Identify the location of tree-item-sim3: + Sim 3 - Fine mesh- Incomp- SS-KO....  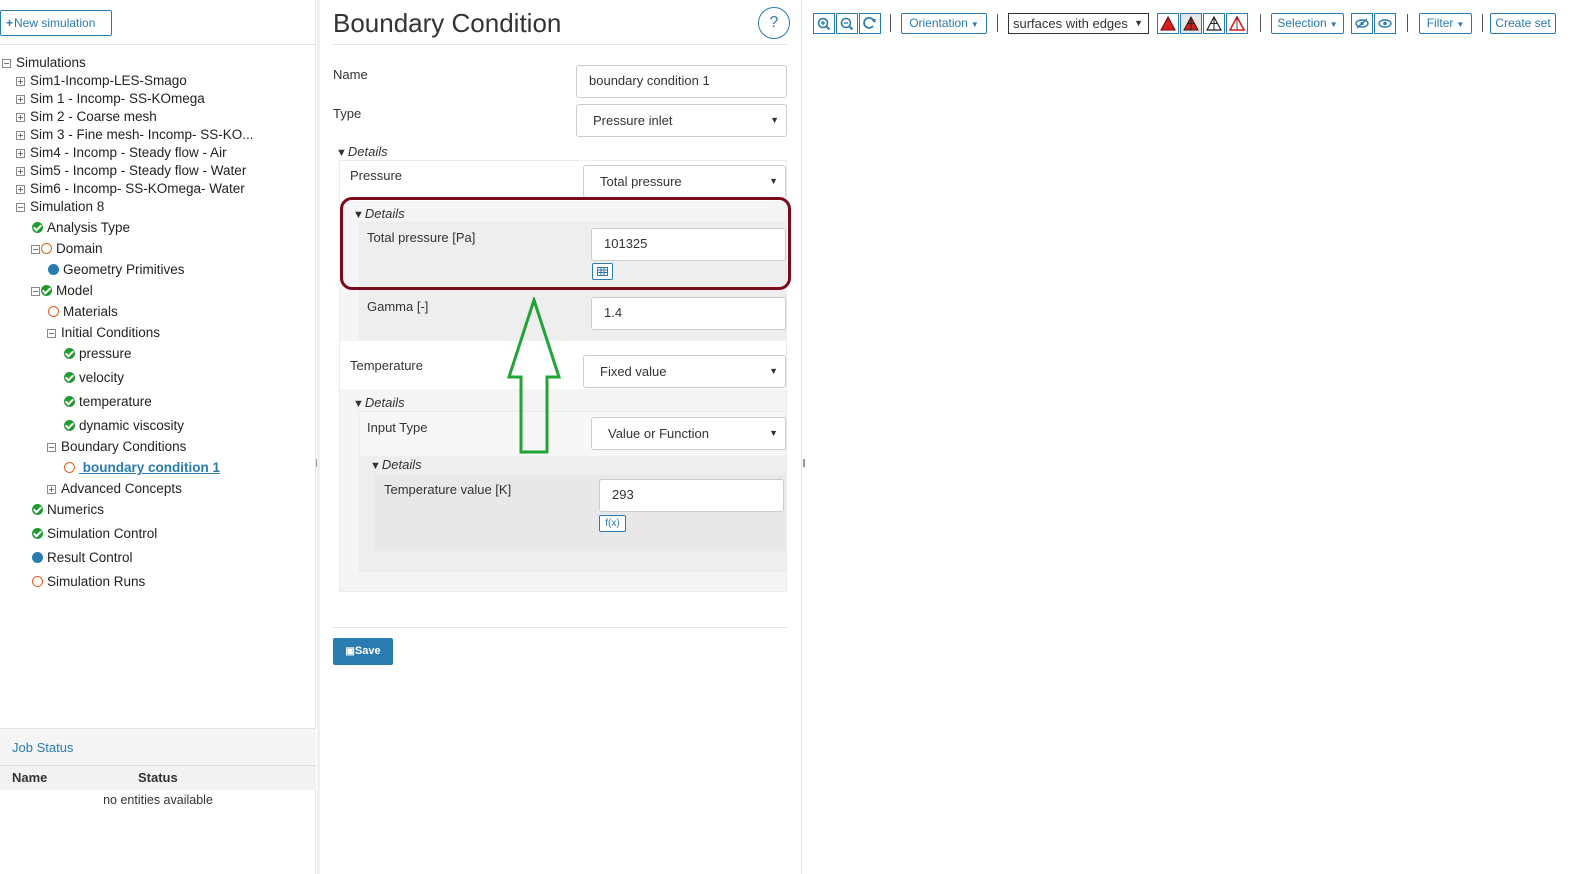
(135, 135).